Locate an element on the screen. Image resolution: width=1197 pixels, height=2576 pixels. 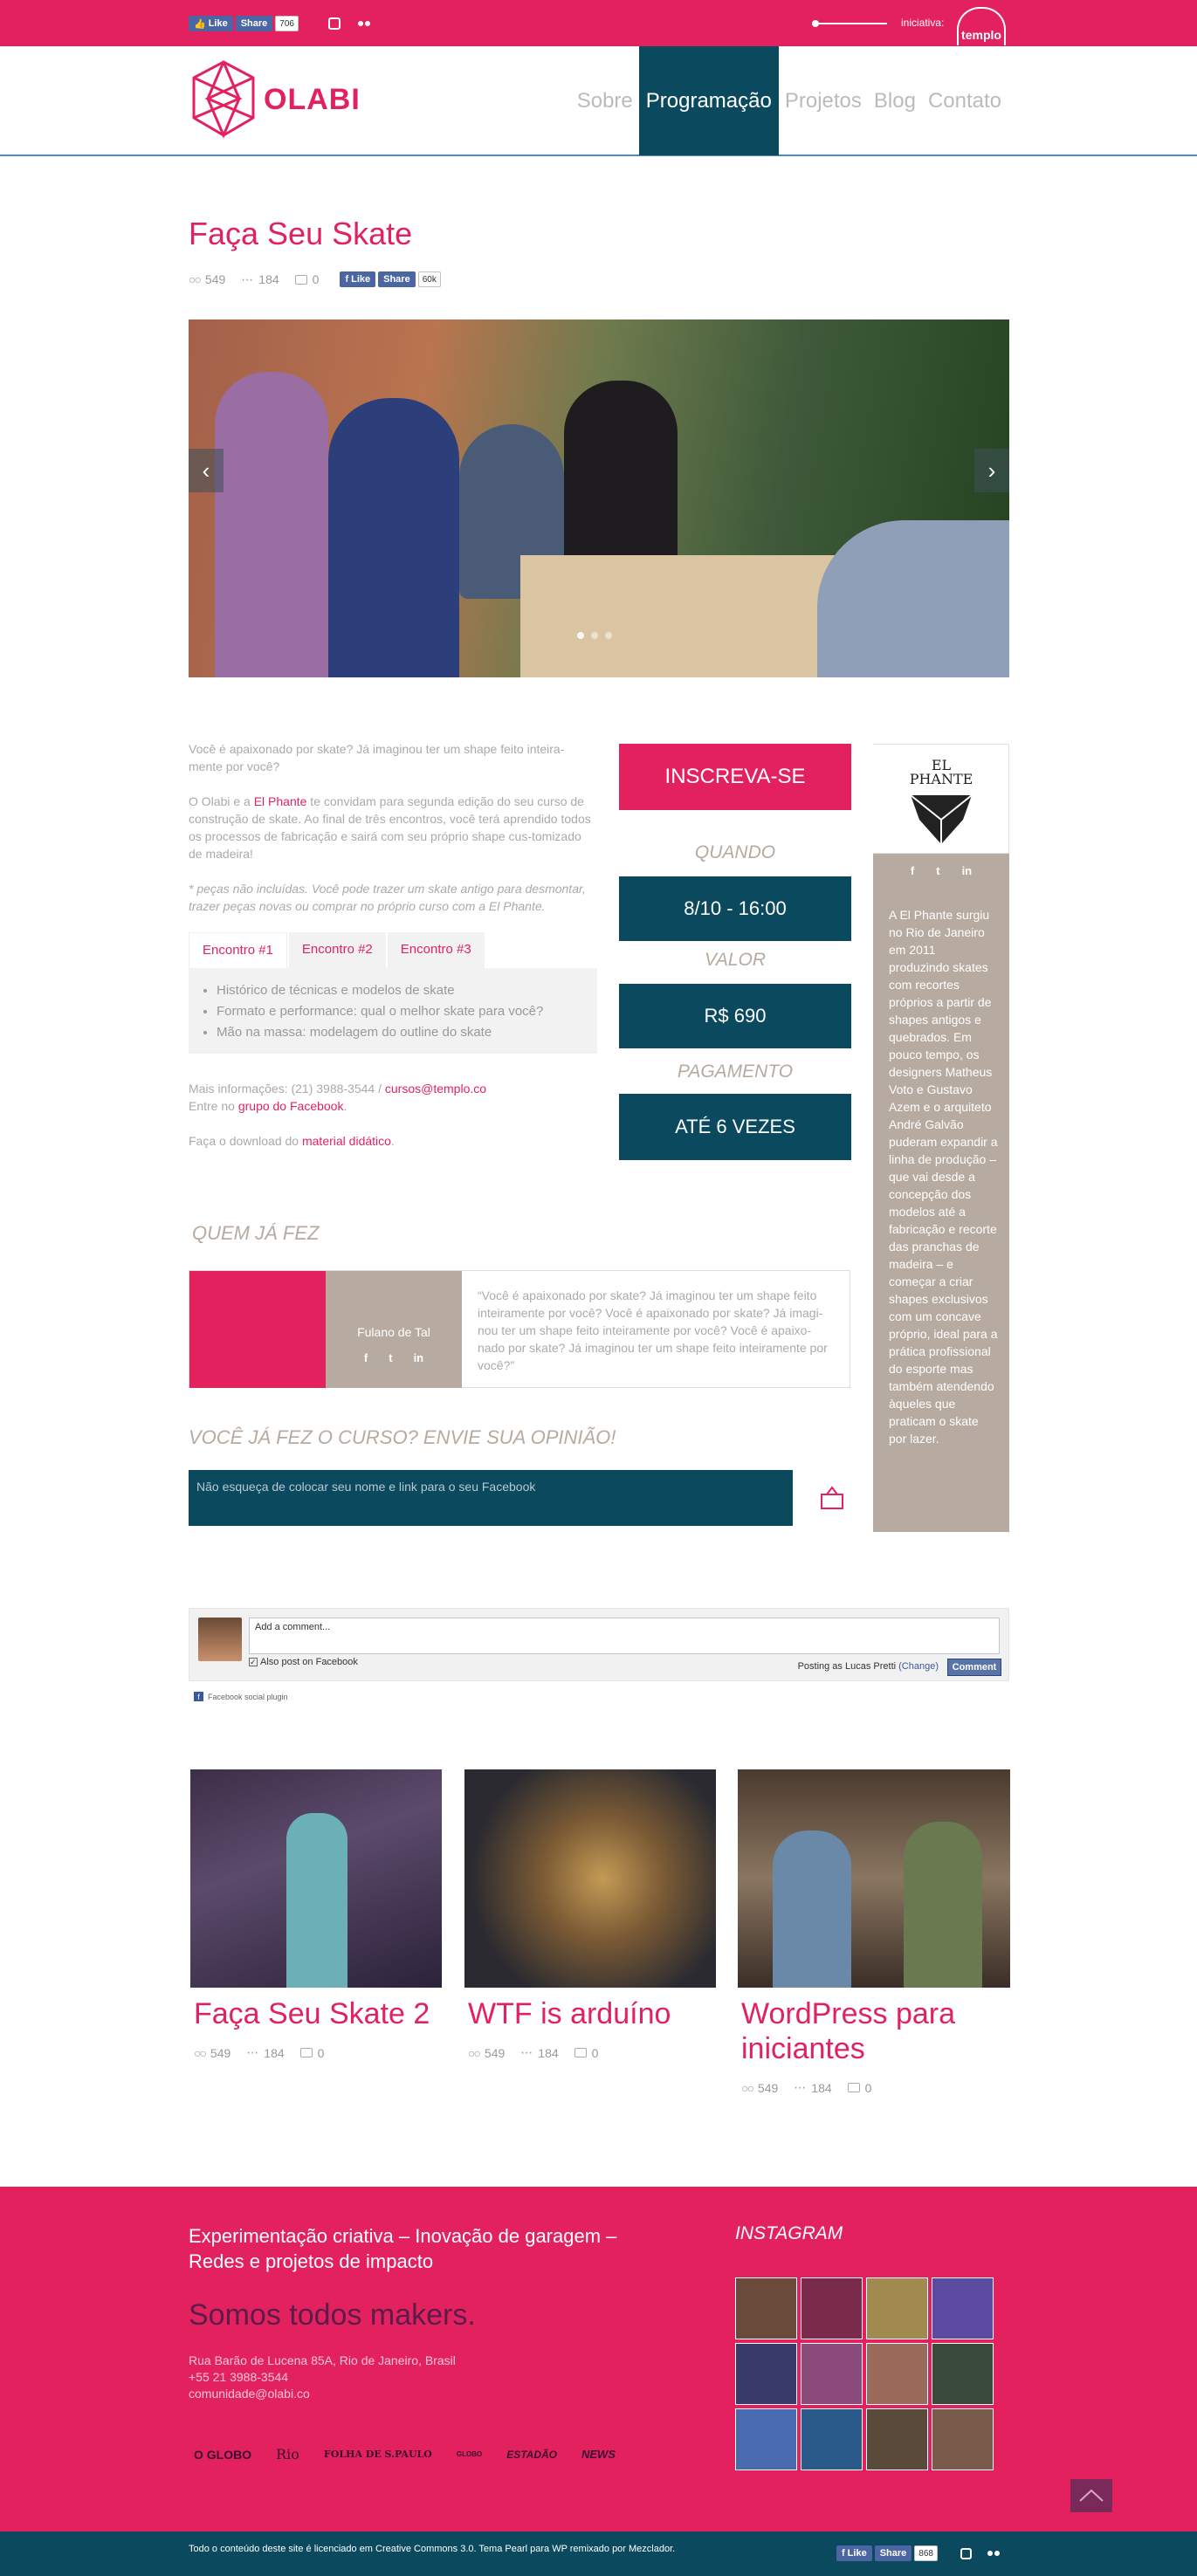
el-phante-link: El Phante is located at coordinates (281, 801).